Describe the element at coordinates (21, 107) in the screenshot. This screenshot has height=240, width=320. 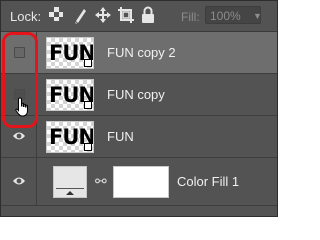
I see `hand-pointer-cursor-icon` at that location.